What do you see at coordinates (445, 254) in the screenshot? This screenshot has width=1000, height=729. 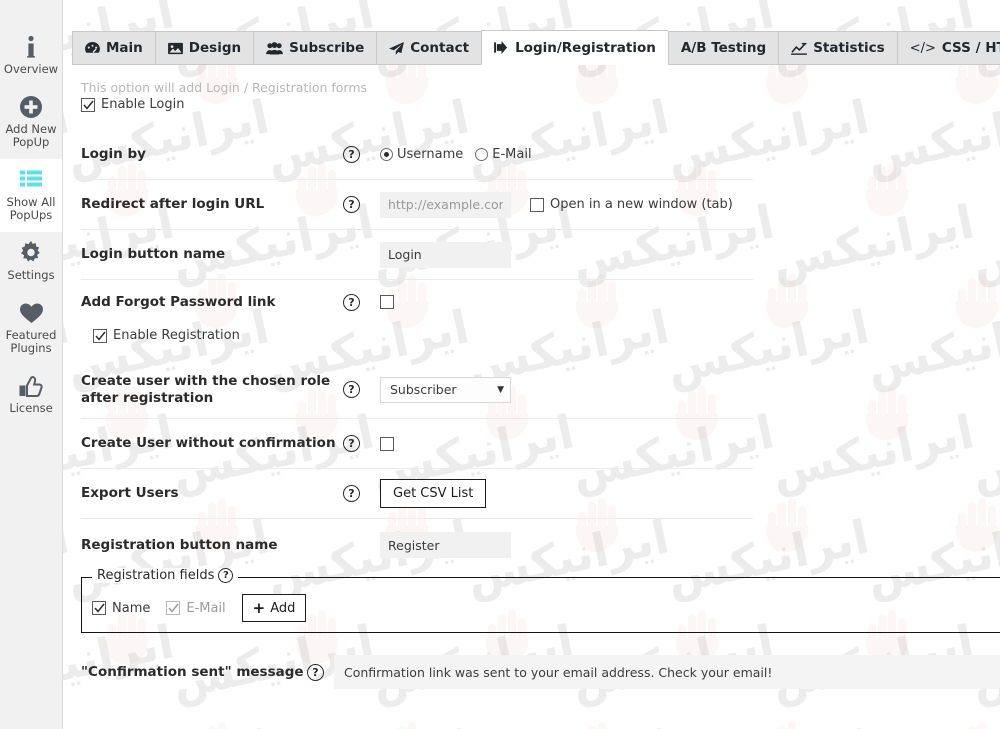 I see `login-button-name-input` at bounding box center [445, 254].